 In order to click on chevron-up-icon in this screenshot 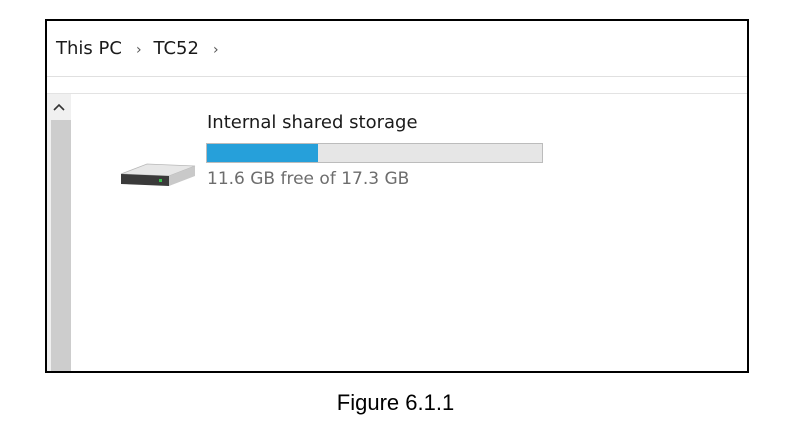, I will do `click(59, 107)`.